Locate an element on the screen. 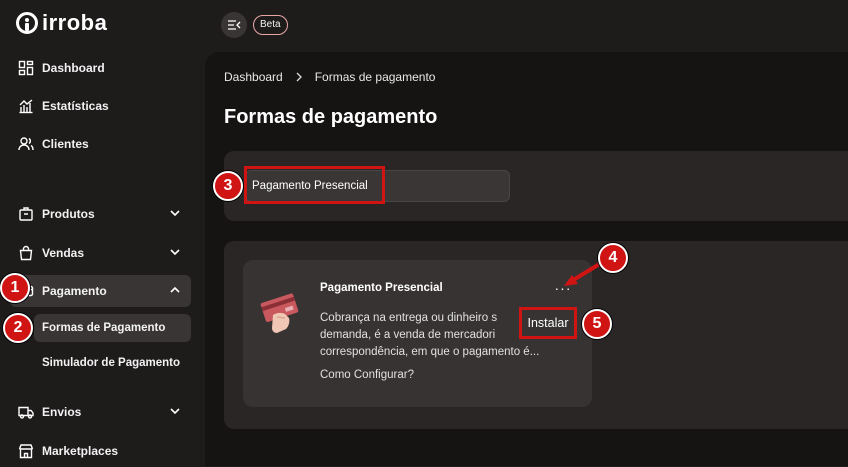 The height and width of the screenshot is (467, 848). sidebar-item-label: Produtos is located at coordinates (68, 214).